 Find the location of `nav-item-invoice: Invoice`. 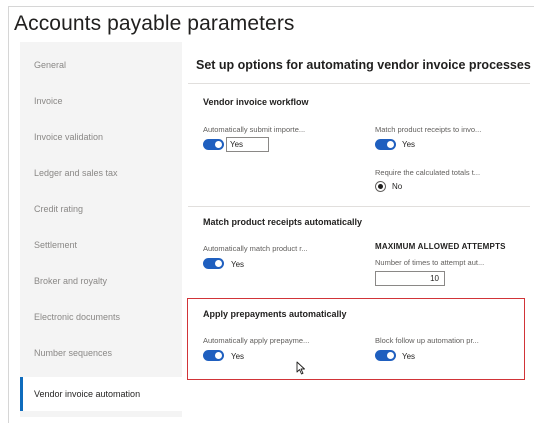

nav-item-invoice: Invoice is located at coordinates (101, 101).